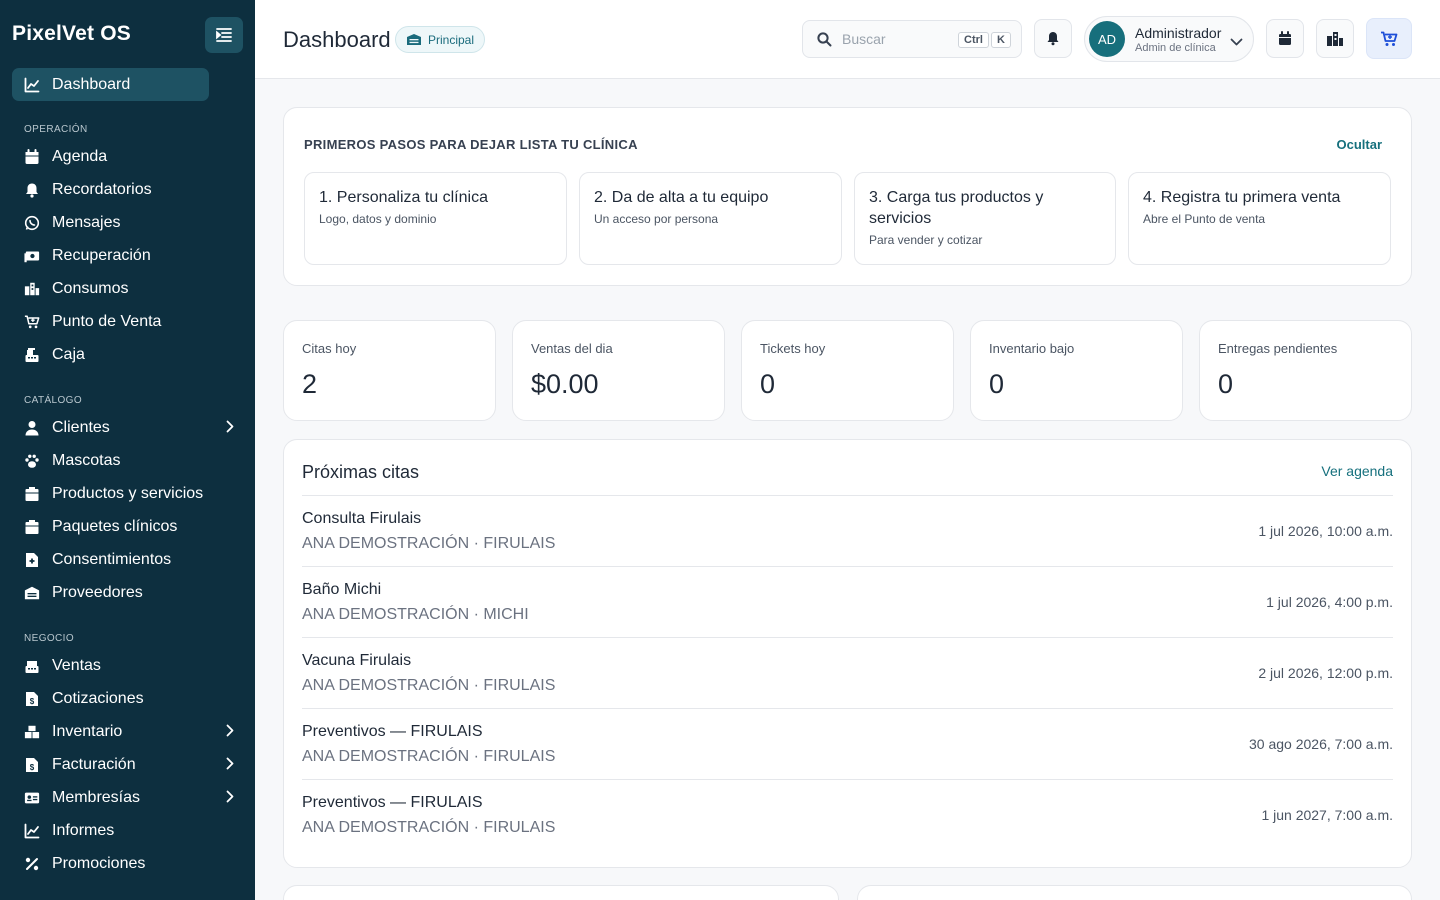 Image resolution: width=1440 pixels, height=900 pixels. I want to click on cash-register-icon, so click(32, 355).